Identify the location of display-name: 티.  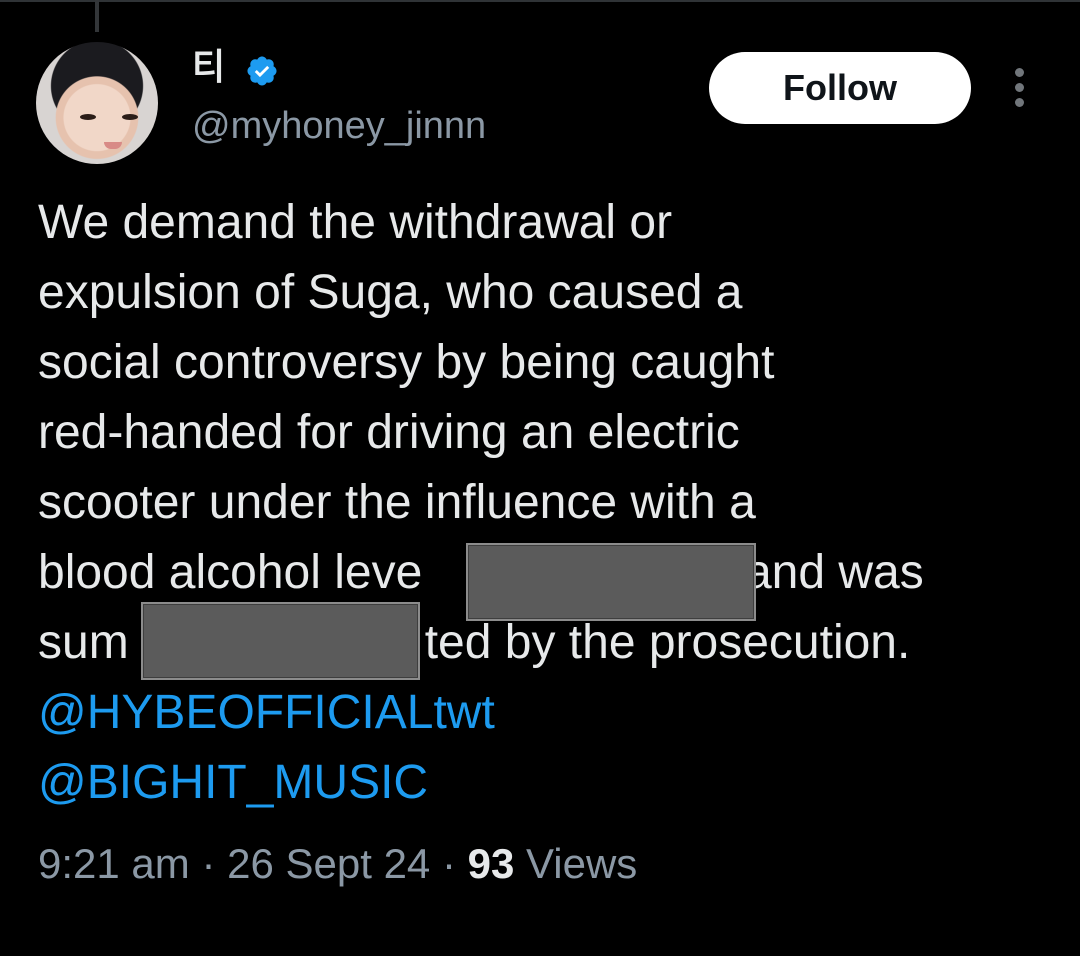
(208, 67).